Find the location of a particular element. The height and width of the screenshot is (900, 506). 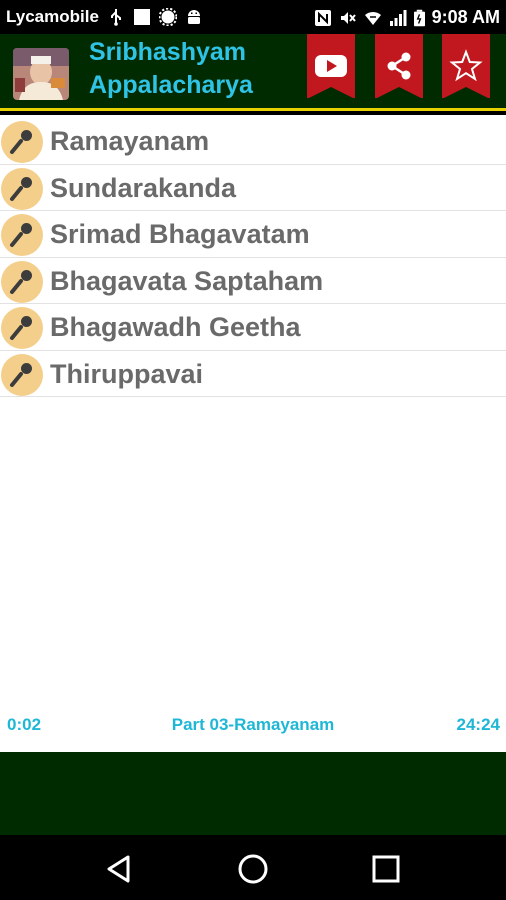

status-left: Lycamobile is located at coordinates (104, 17).